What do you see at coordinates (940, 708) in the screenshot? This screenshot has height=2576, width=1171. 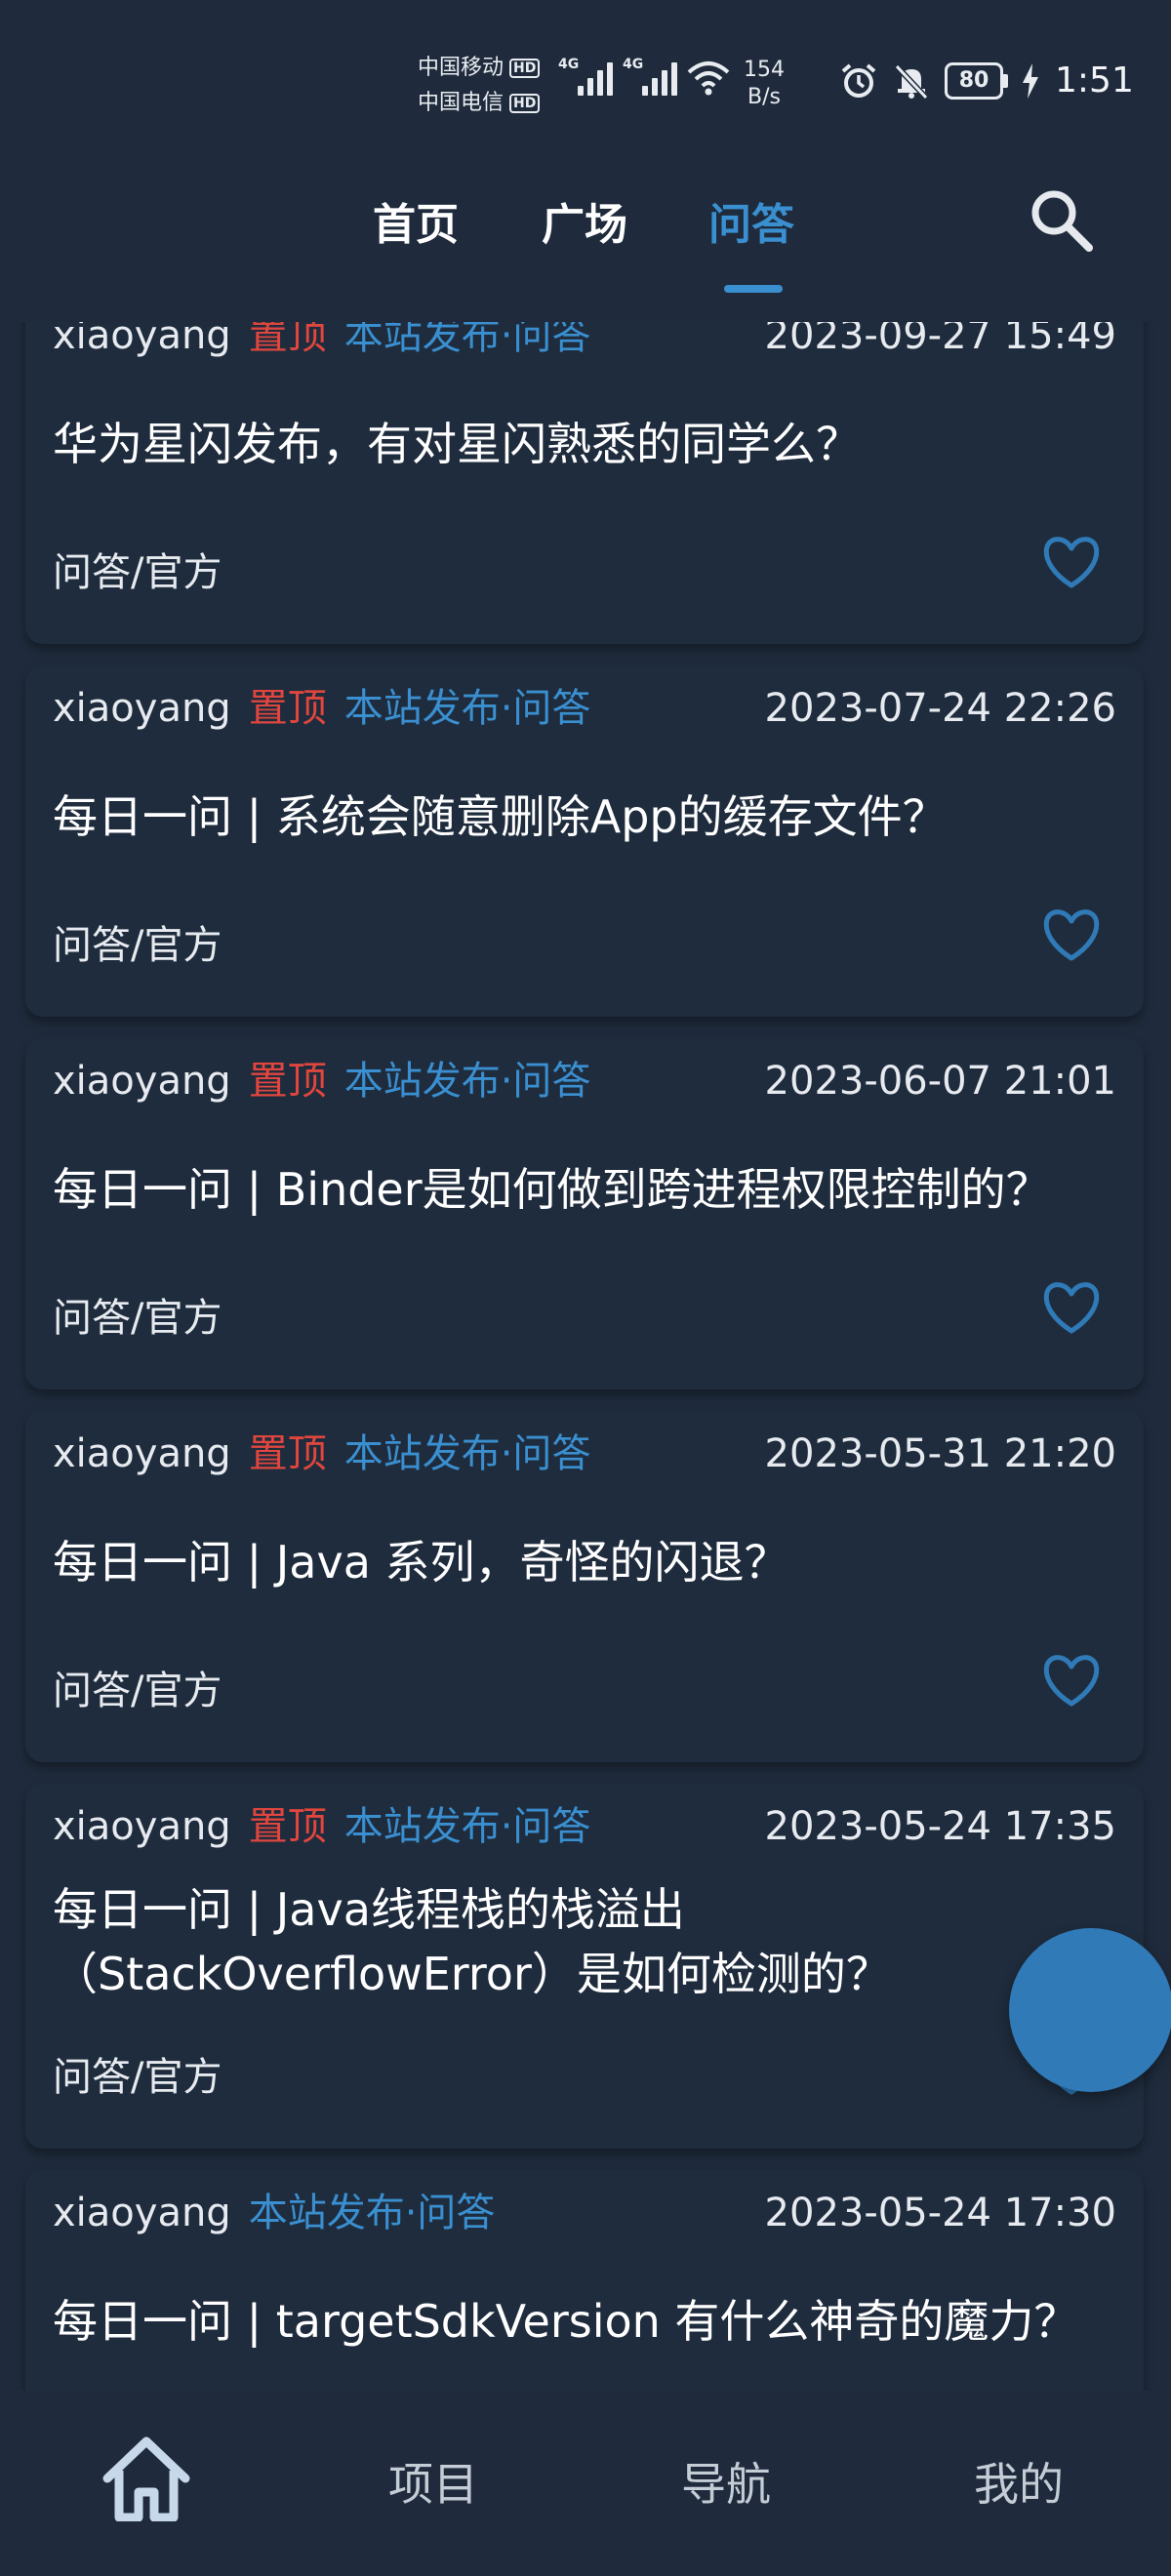 I see `publish-date: 2023-07-24 22:26` at bounding box center [940, 708].